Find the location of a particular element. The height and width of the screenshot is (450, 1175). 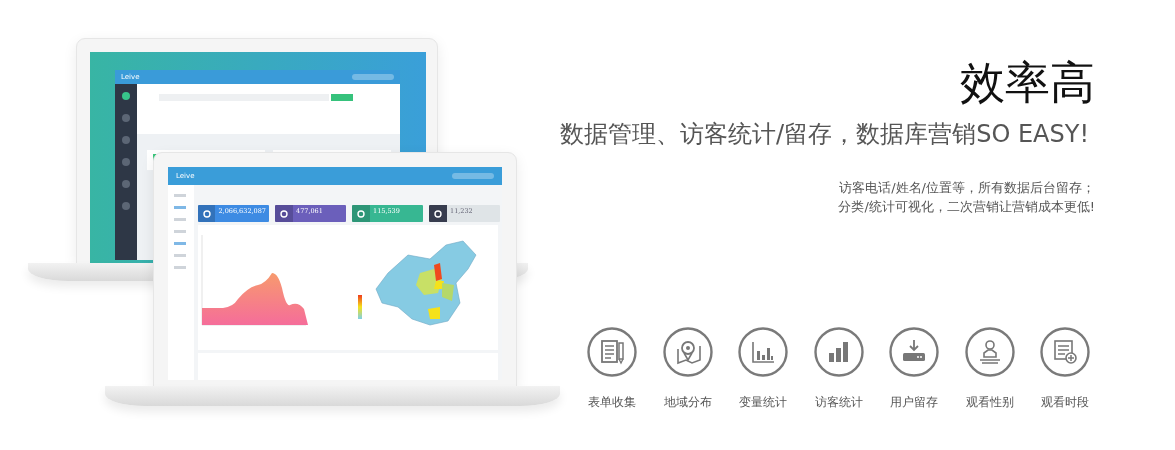

feature-label: 地域分布 is located at coordinates (687, 402).